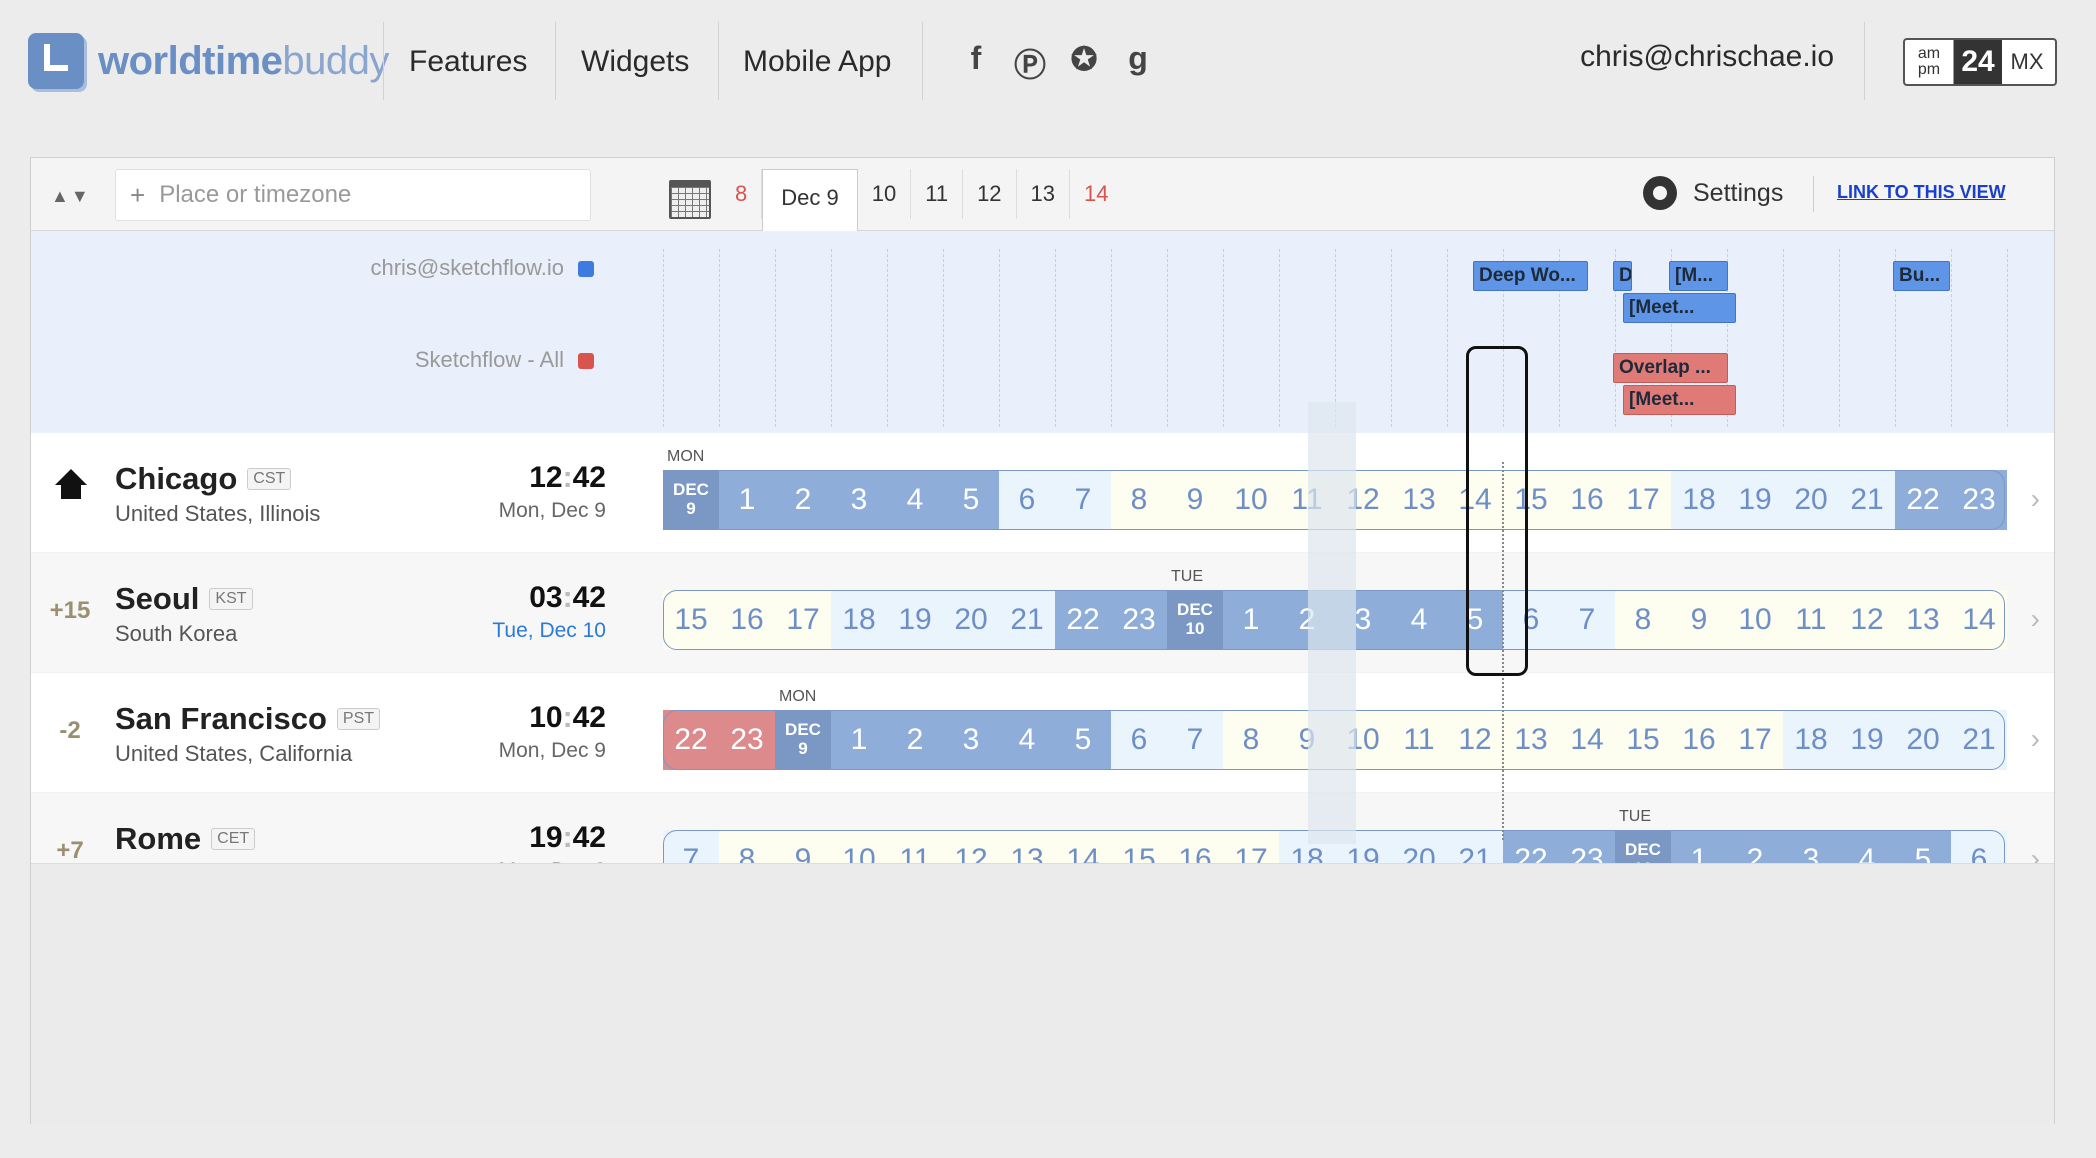 The width and height of the screenshot is (2096, 1158). Describe the element at coordinates (1921, 192) in the screenshot. I see `link-to-this-view: LINK TO THIS VIEW` at that location.